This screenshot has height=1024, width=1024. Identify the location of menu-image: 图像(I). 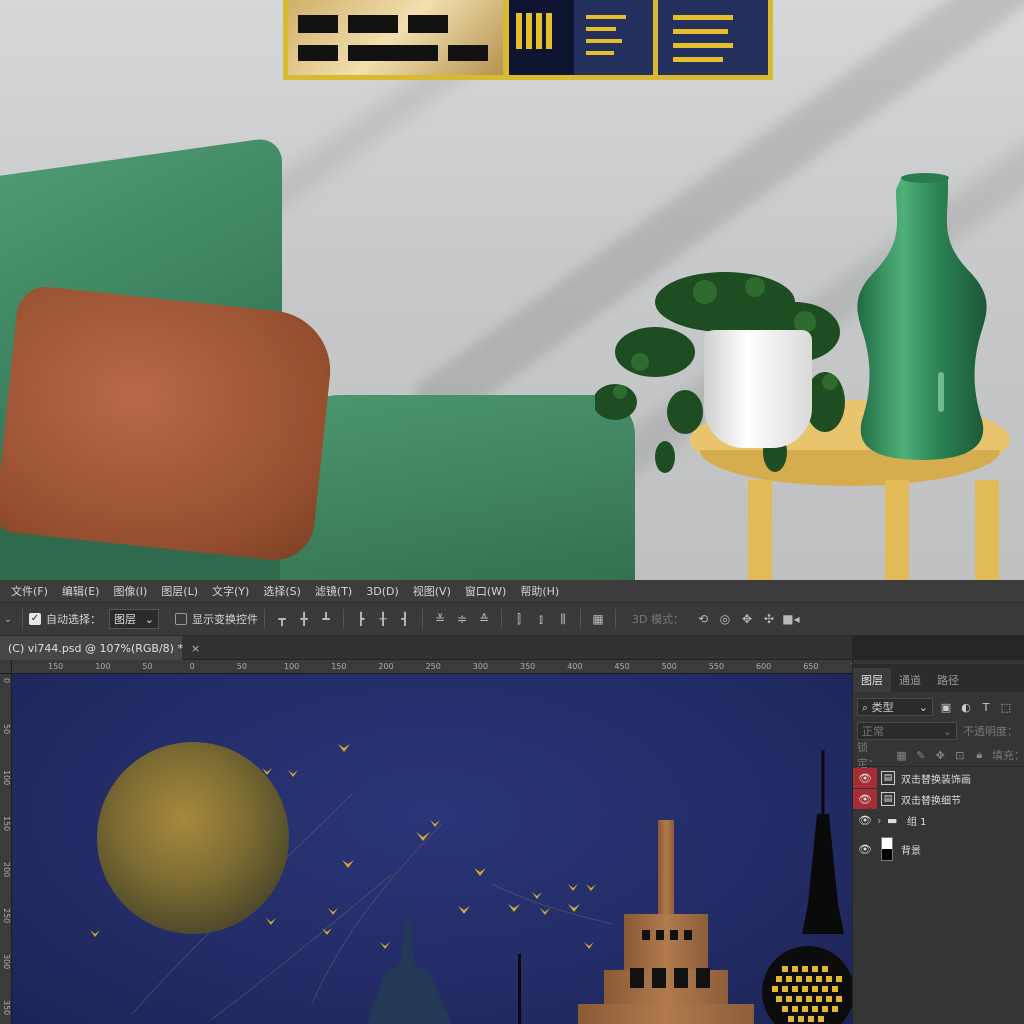
(130, 591).